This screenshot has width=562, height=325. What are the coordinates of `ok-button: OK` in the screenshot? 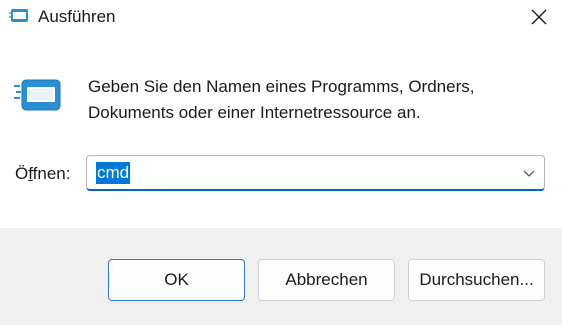 It's located at (176, 280).